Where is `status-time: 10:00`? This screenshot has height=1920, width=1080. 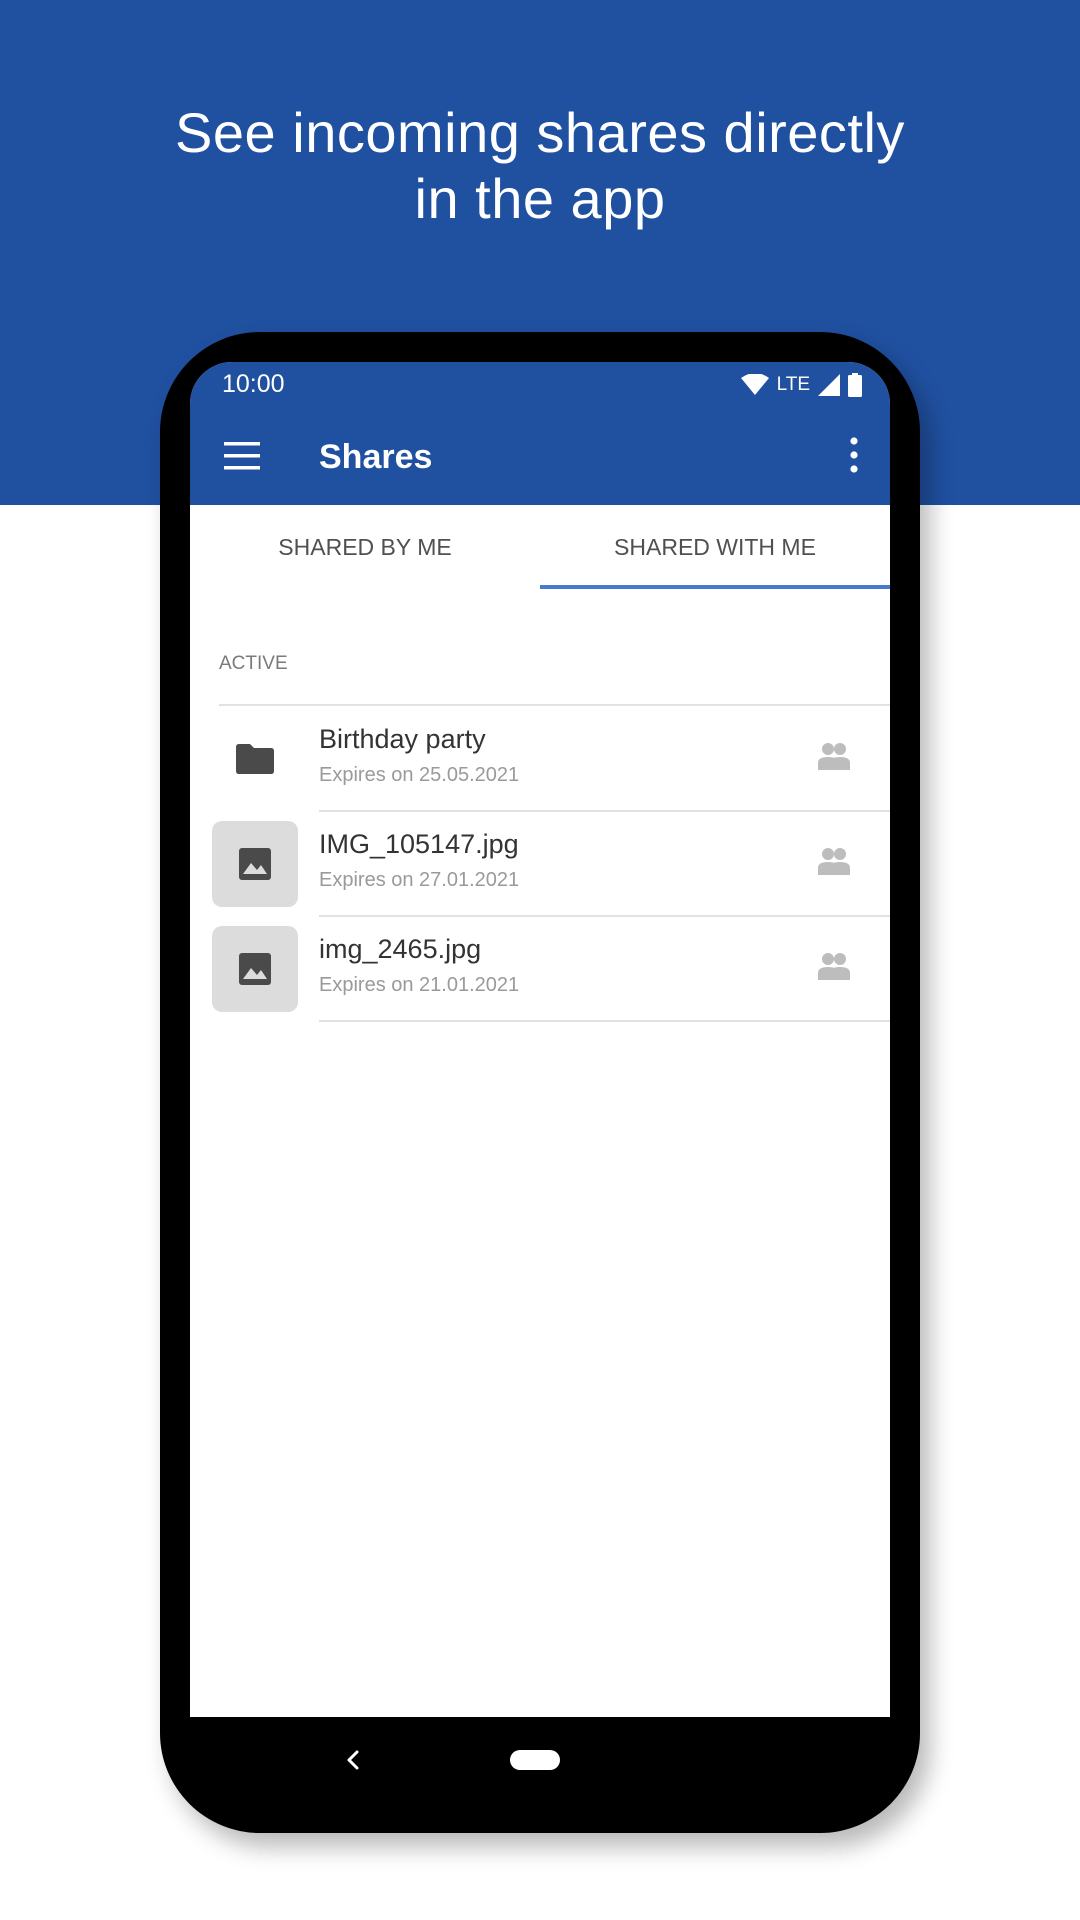 status-time: 10:00 is located at coordinates (253, 384).